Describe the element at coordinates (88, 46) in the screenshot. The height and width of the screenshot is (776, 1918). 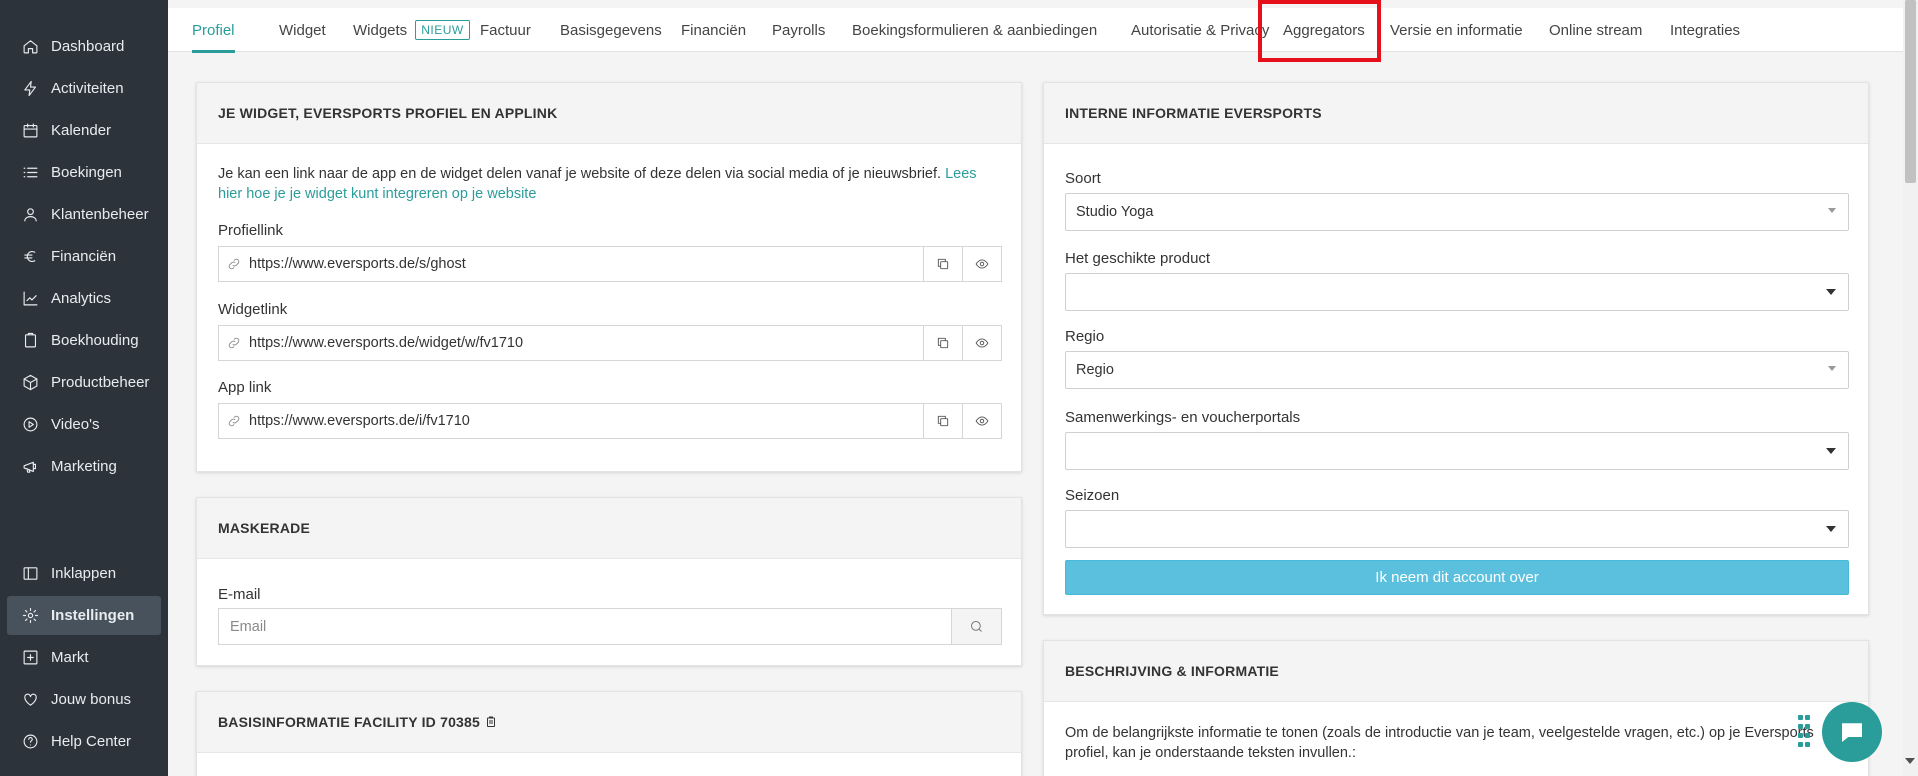
I see `sidebar-item-label: Dashboard` at that location.